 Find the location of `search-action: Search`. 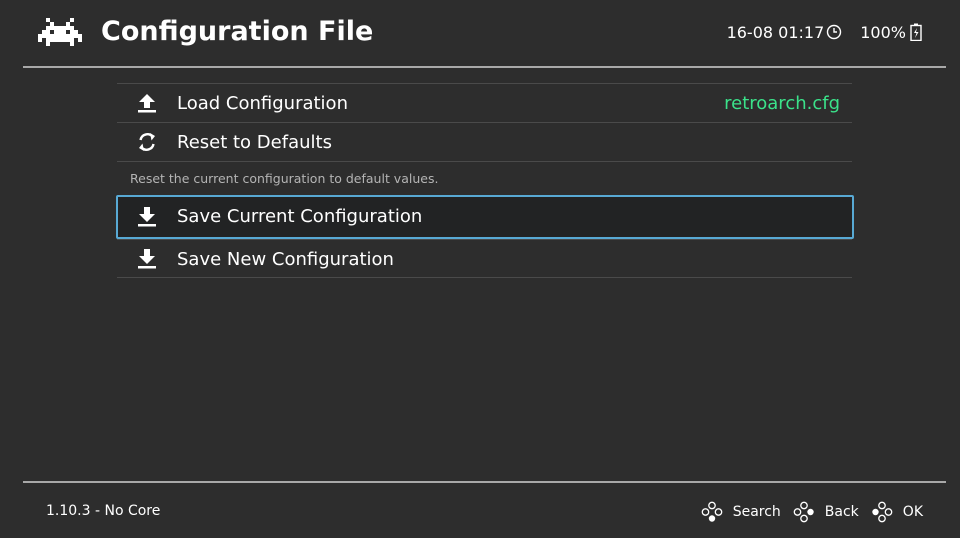

search-action: Search is located at coordinates (757, 512).